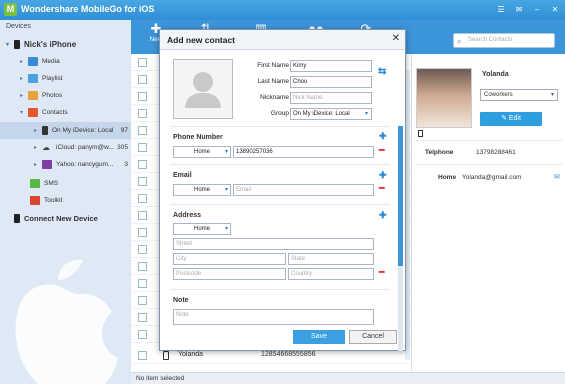  Describe the element at coordinates (331, 82) in the screenshot. I see `last-name-field: Chou` at that location.